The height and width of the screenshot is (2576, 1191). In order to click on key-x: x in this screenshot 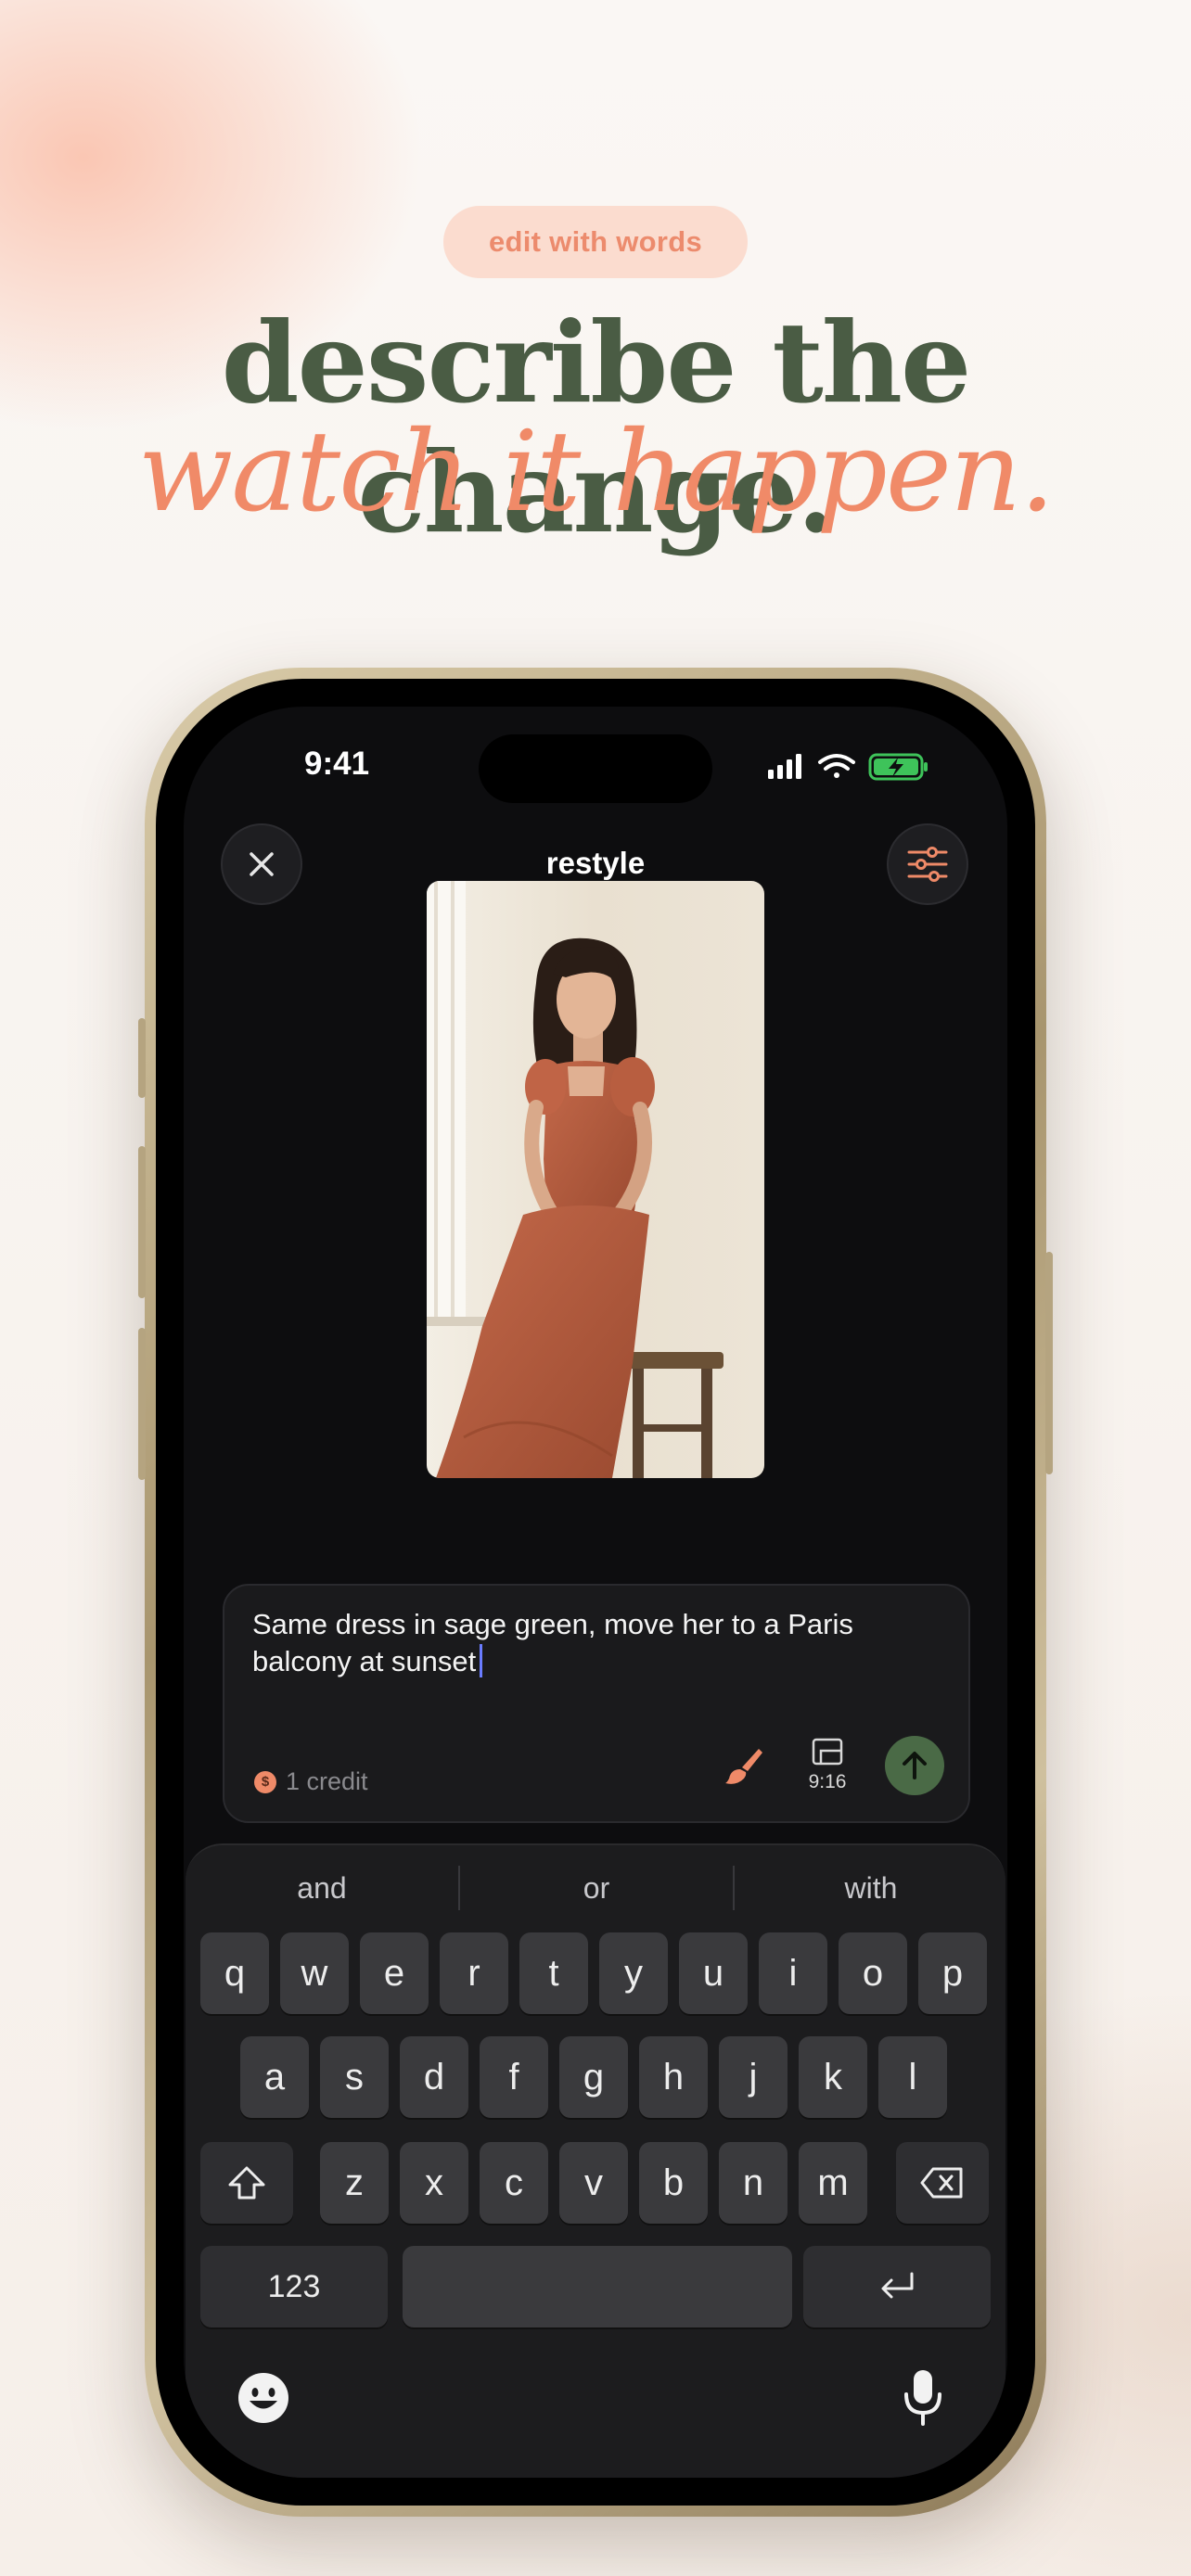, I will do `click(434, 2183)`.